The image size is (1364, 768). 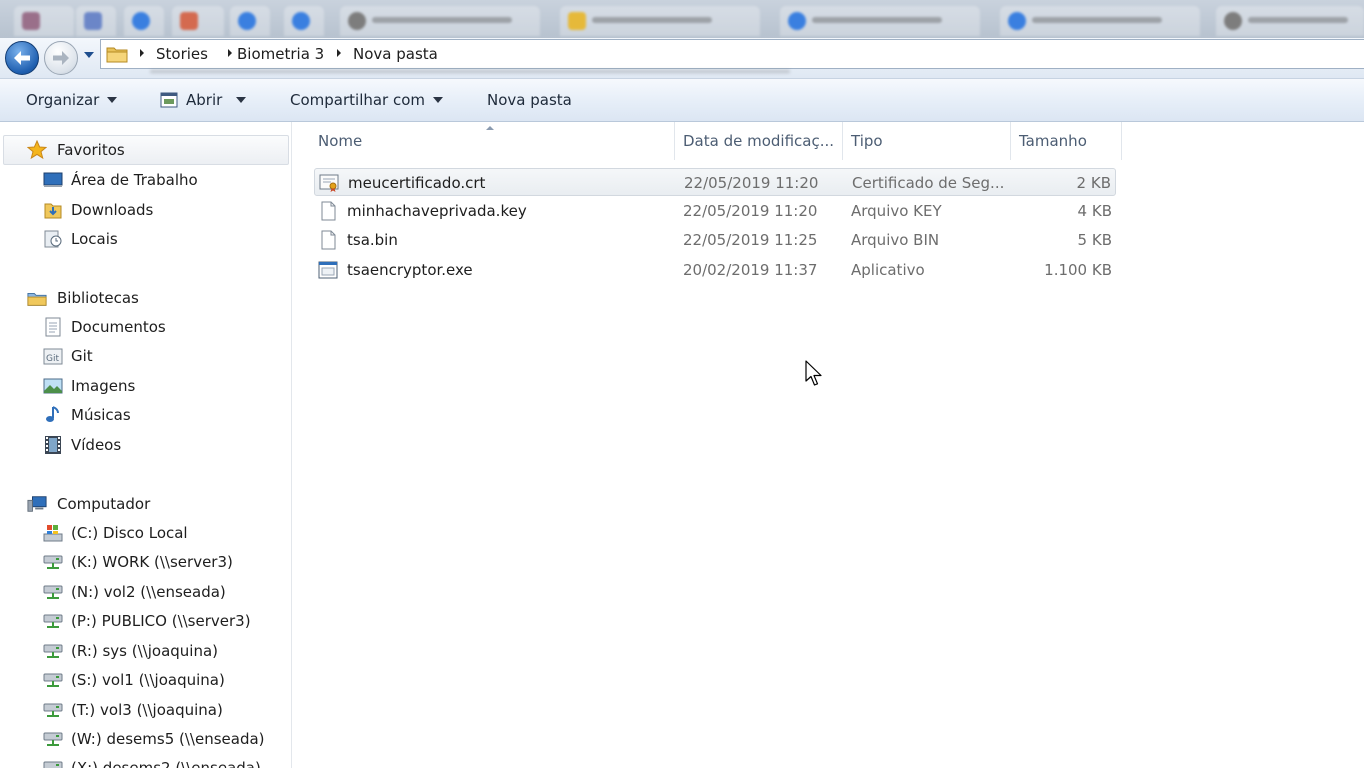 What do you see at coordinates (147, 710) in the screenshot?
I see `nav-item-label: (T:) vol3 (\\joaquina)` at bounding box center [147, 710].